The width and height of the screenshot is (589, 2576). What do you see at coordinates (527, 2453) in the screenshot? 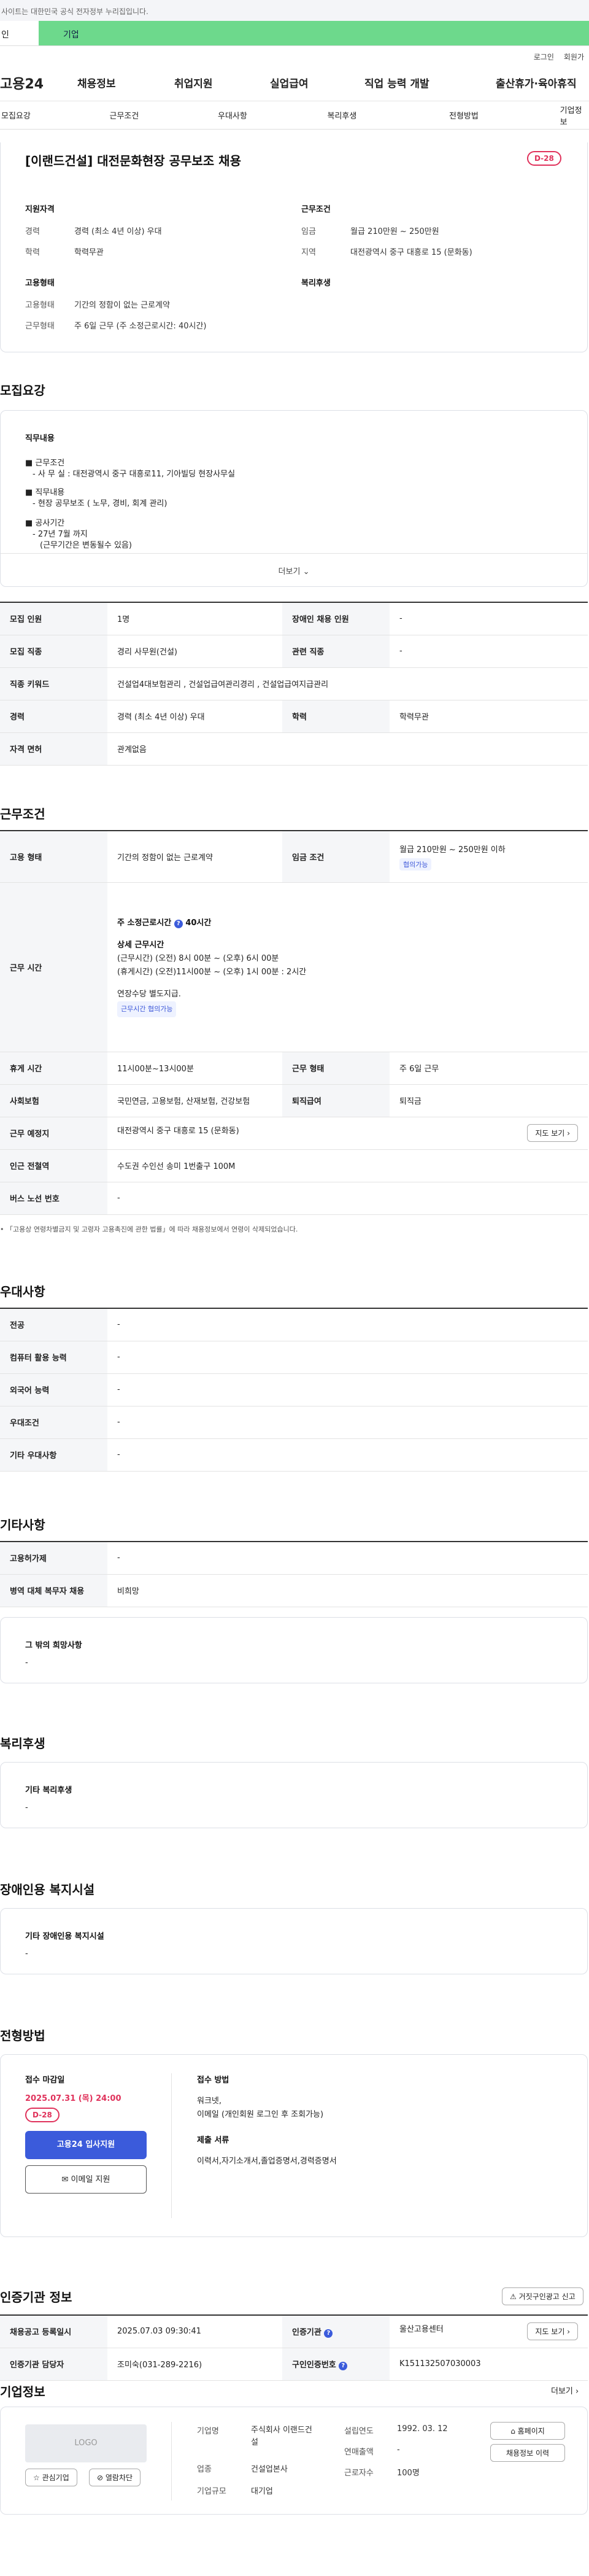
I see `job-history-button: 채용정보 이력` at bounding box center [527, 2453].